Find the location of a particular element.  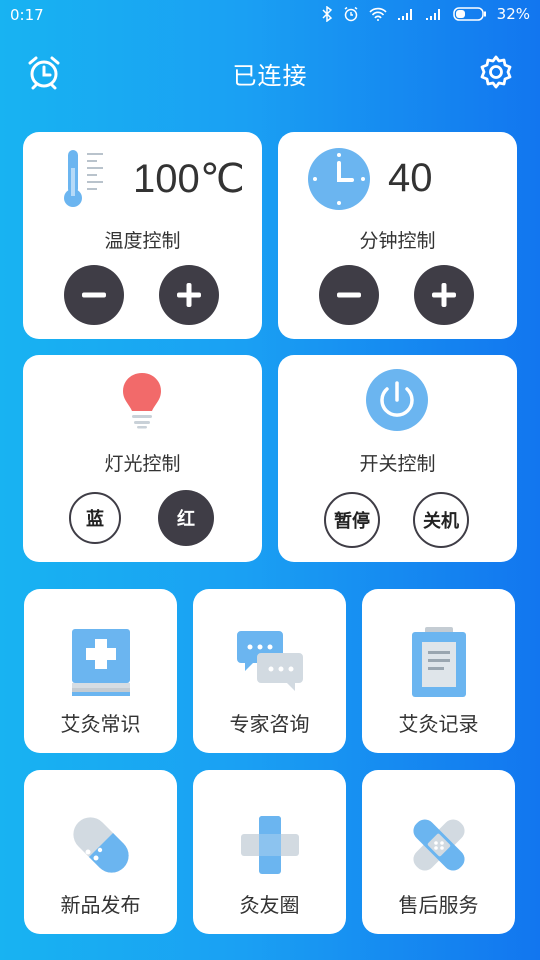

thermometer-icon is located at coordinates (83, 178).